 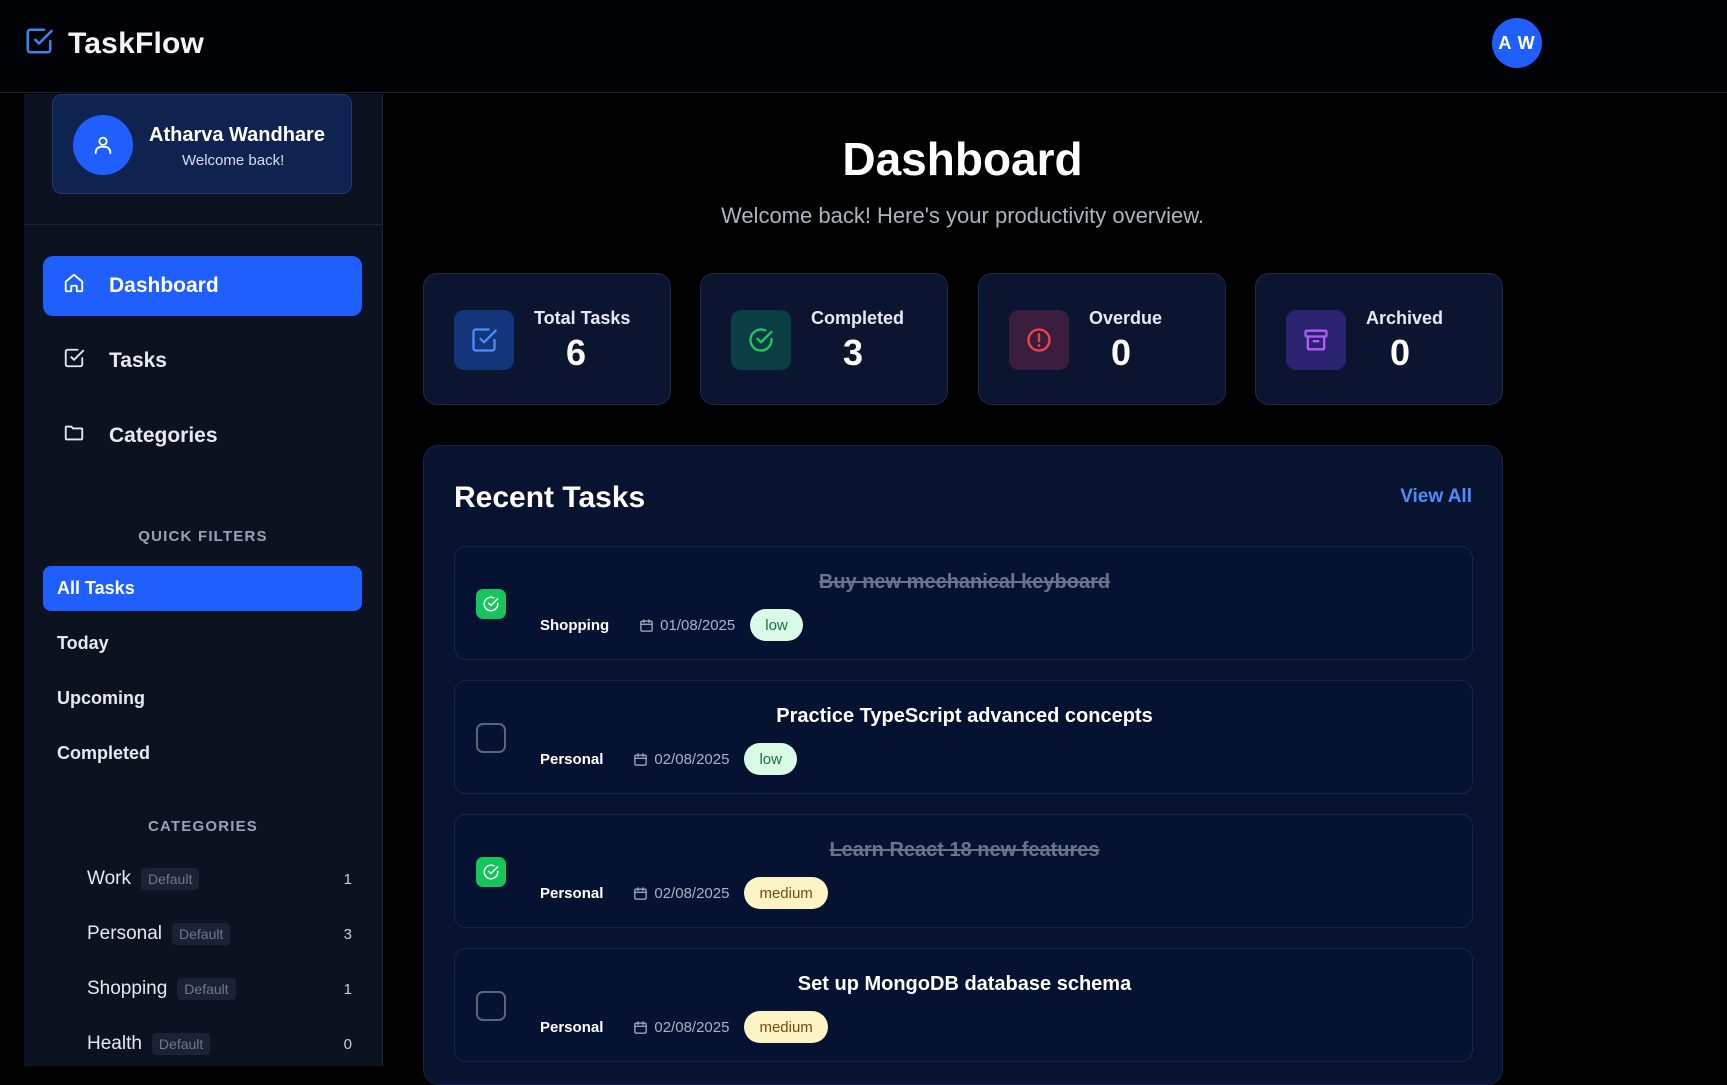 I want to click on filter-today: Today, so click(x=202, y=643).